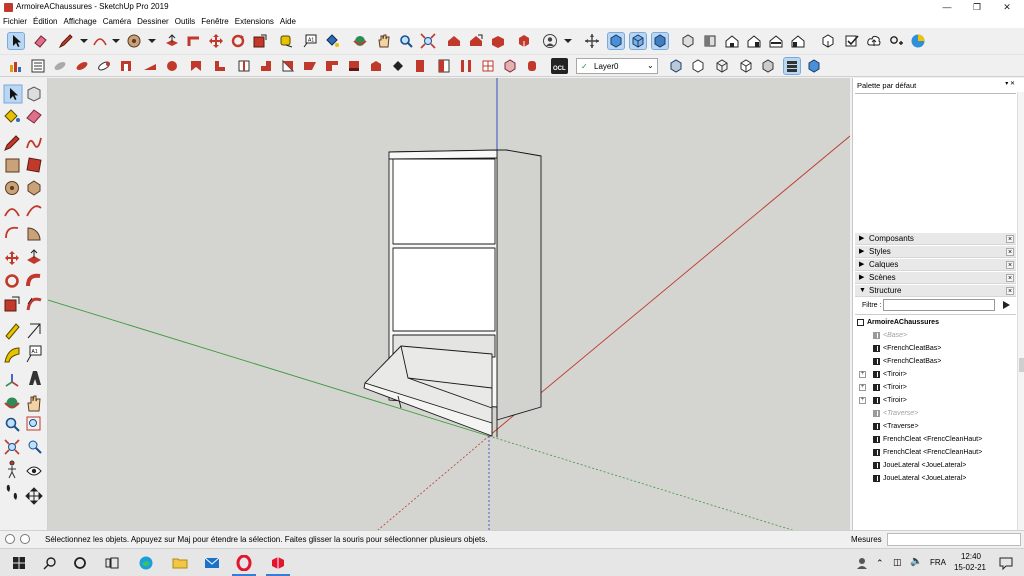  What do you see at coordinates (288, 21) in the screenshot?
I see `menu-aide: Aide` at bounding box center [288, 21].